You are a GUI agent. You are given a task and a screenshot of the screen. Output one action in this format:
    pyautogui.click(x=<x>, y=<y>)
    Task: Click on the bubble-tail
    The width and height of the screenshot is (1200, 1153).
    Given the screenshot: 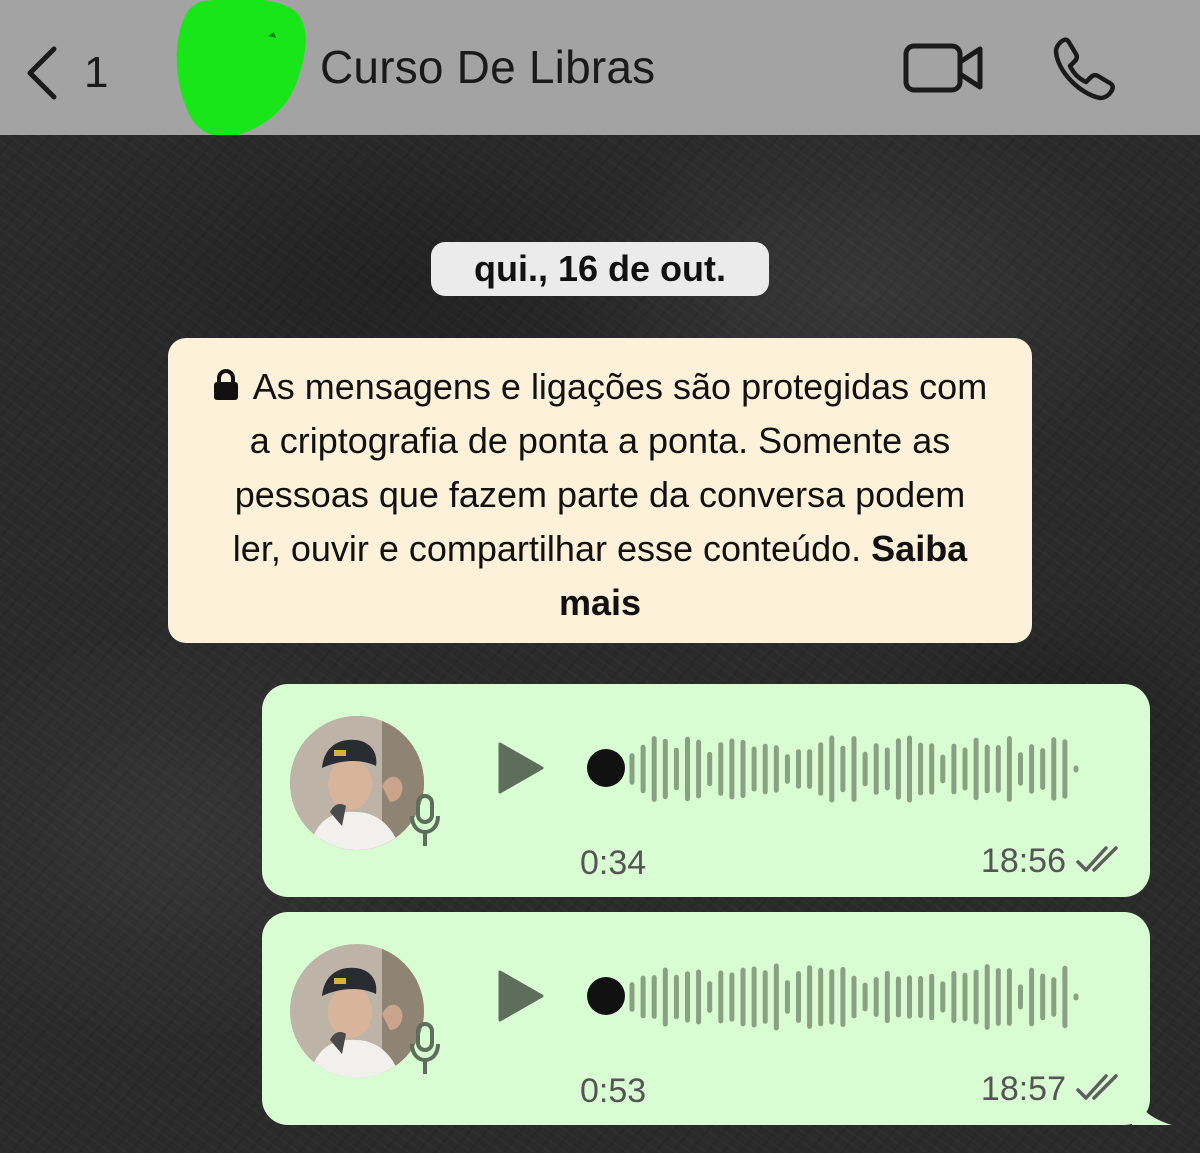 What is the action you would take?
    pyautogui.click(x=1152, y=1105)
    